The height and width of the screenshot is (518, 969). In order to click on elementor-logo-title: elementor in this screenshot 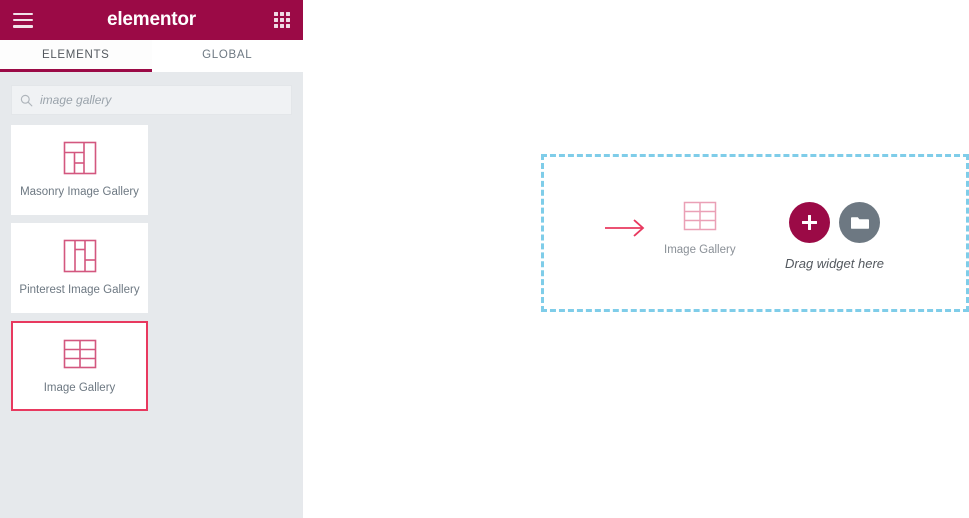, I will do `click(151, 19)`.